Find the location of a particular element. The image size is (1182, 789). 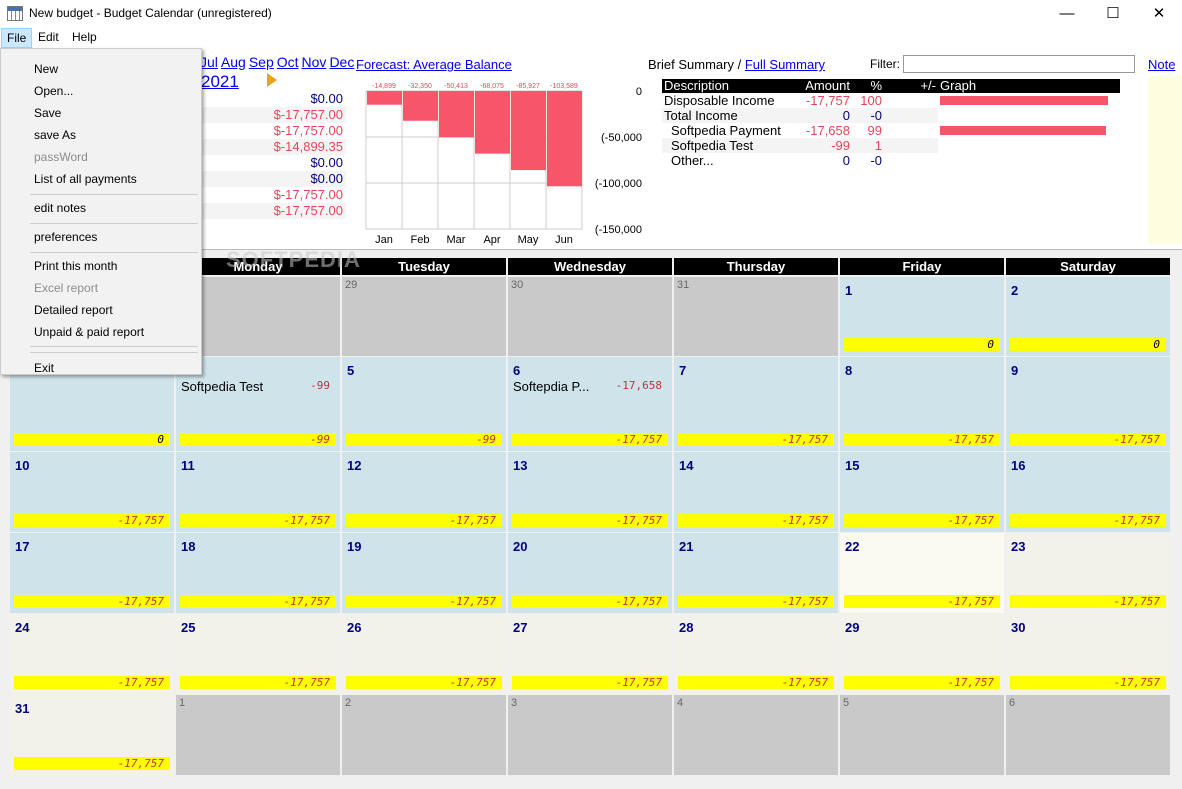

month-link-oct: Oct is located at coordinates (288, 62).